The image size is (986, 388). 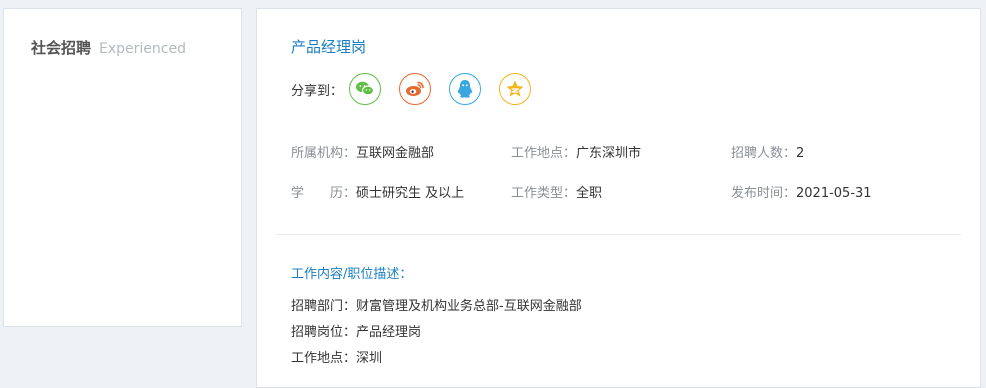 What do you see at coordinates (764, 153) in the screenshot?
I see `meta-headcount-label: 招聘人数：` at bounding box center [764, 153].